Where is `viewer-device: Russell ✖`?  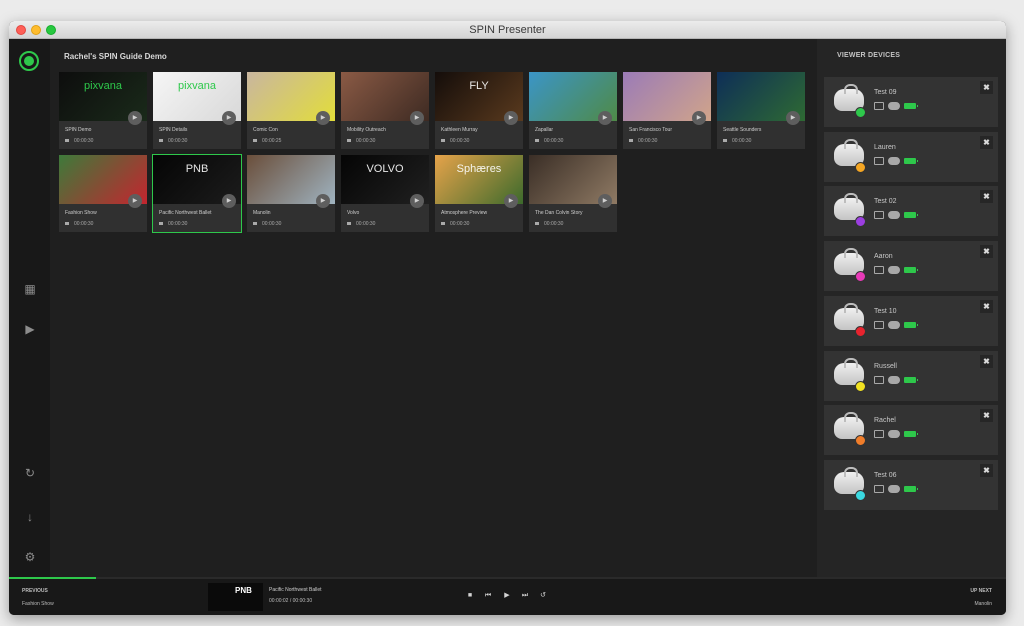 viewer-device: Russell ✖ is located at coordinates (911, 375).